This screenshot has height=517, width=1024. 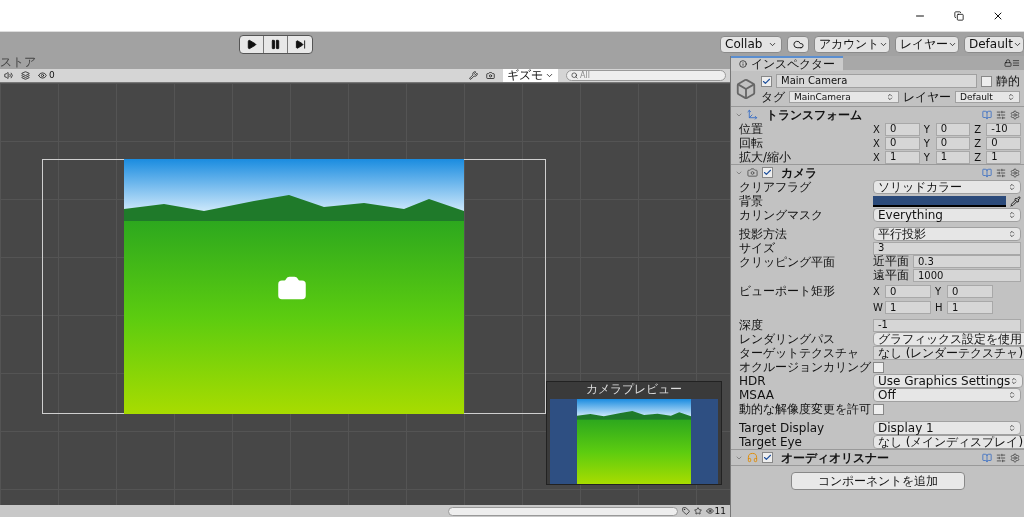 I want to click on tab-label: ストア, so click(x=18, y=62).